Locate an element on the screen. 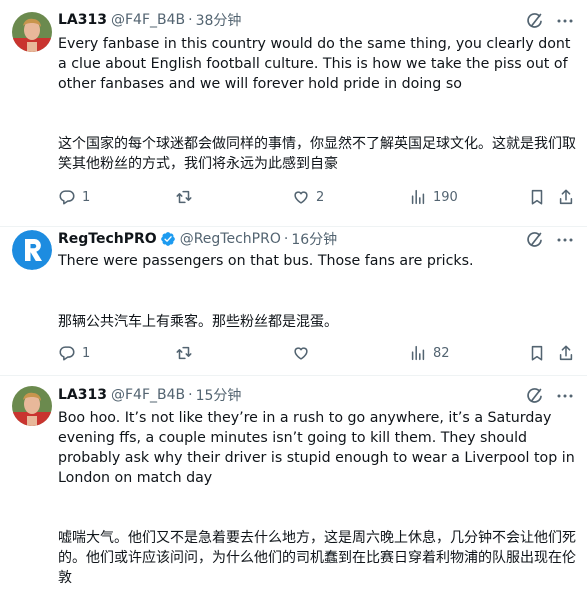  action-bar: 1 2 190 is located at coordinates (318, 197).